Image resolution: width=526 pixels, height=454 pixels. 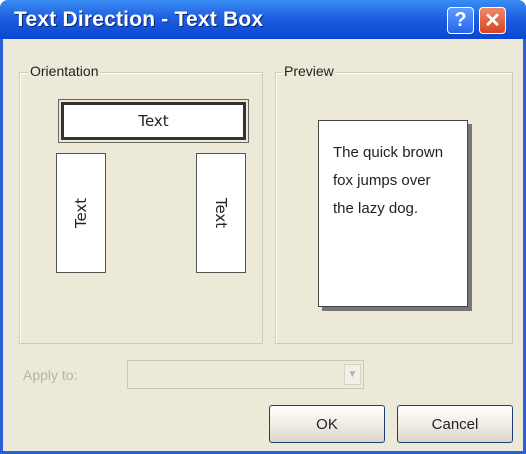 I want to click on vertical-up-text-label: Text, so click(x=81, y=213).